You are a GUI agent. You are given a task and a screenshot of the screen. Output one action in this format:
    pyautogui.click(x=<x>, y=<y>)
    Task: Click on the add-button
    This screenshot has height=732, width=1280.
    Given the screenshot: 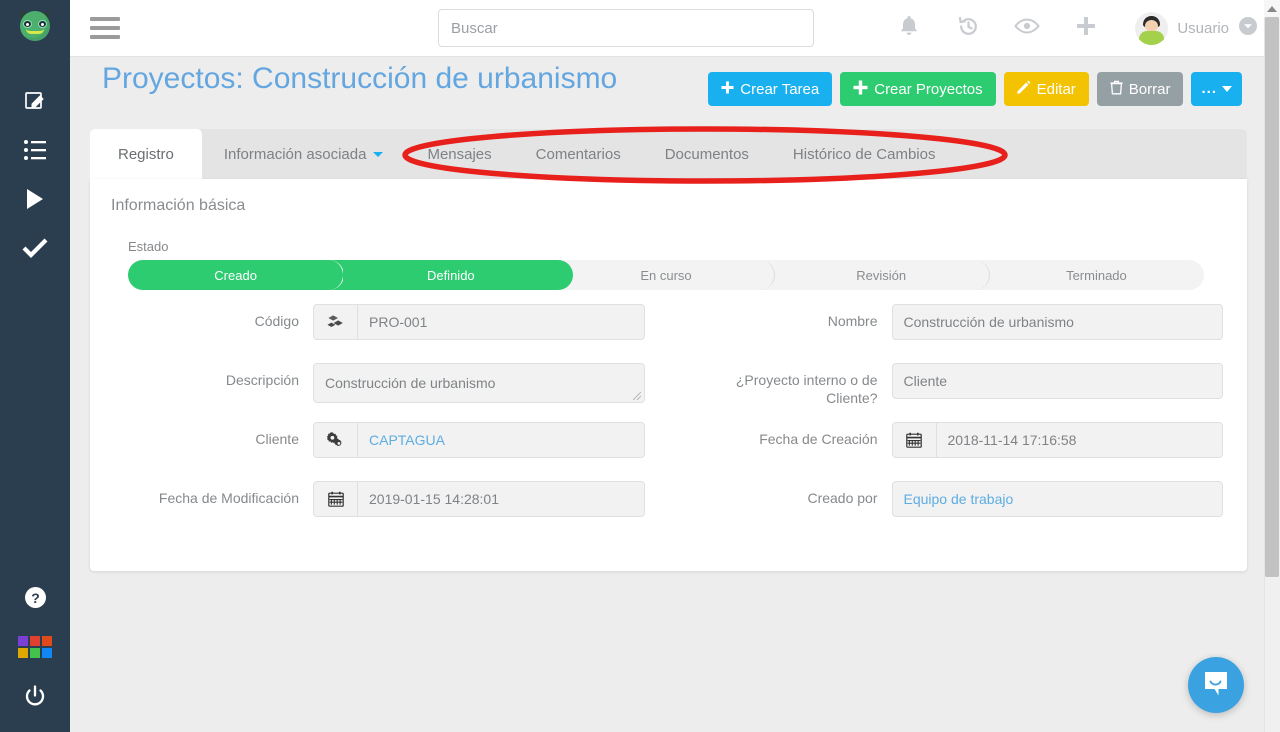 What is the action you would take?
    pyautogui.click(x=1086, y=28)
    